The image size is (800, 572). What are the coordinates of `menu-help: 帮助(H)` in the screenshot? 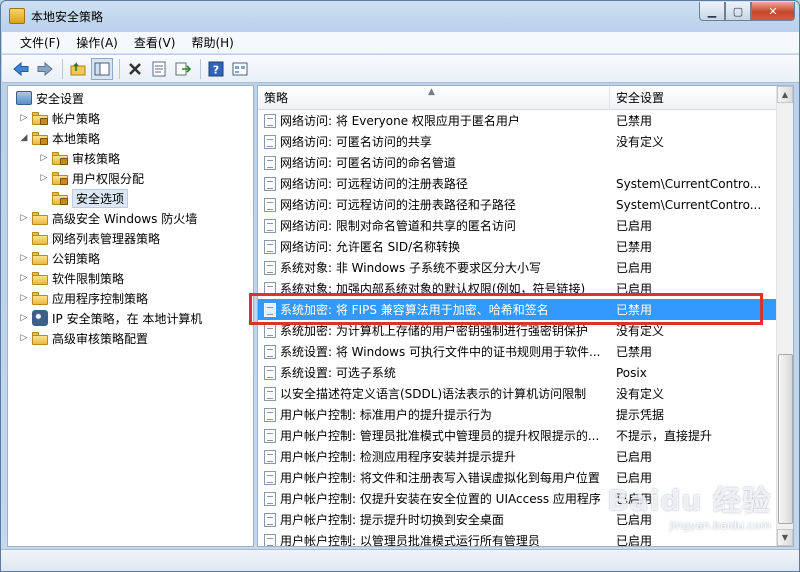 It's located at (212, 43).